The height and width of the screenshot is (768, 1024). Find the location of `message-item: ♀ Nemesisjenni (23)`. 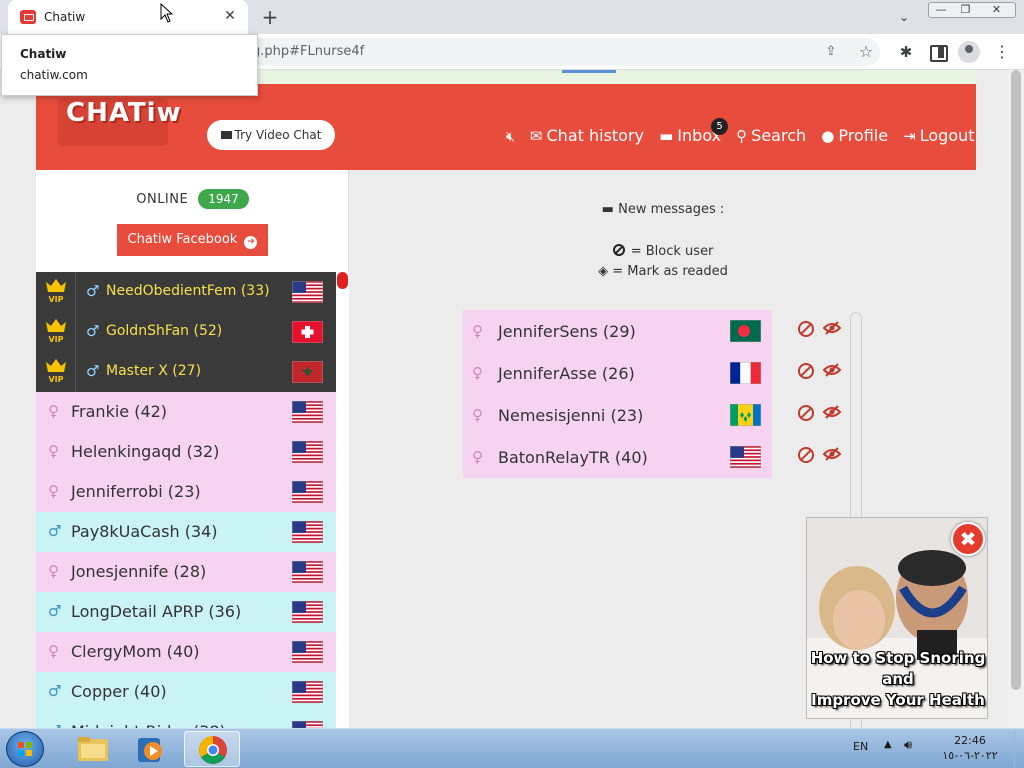

message-item: ♀ Nemesisjenni (23) is located at coordinates (652, 415).